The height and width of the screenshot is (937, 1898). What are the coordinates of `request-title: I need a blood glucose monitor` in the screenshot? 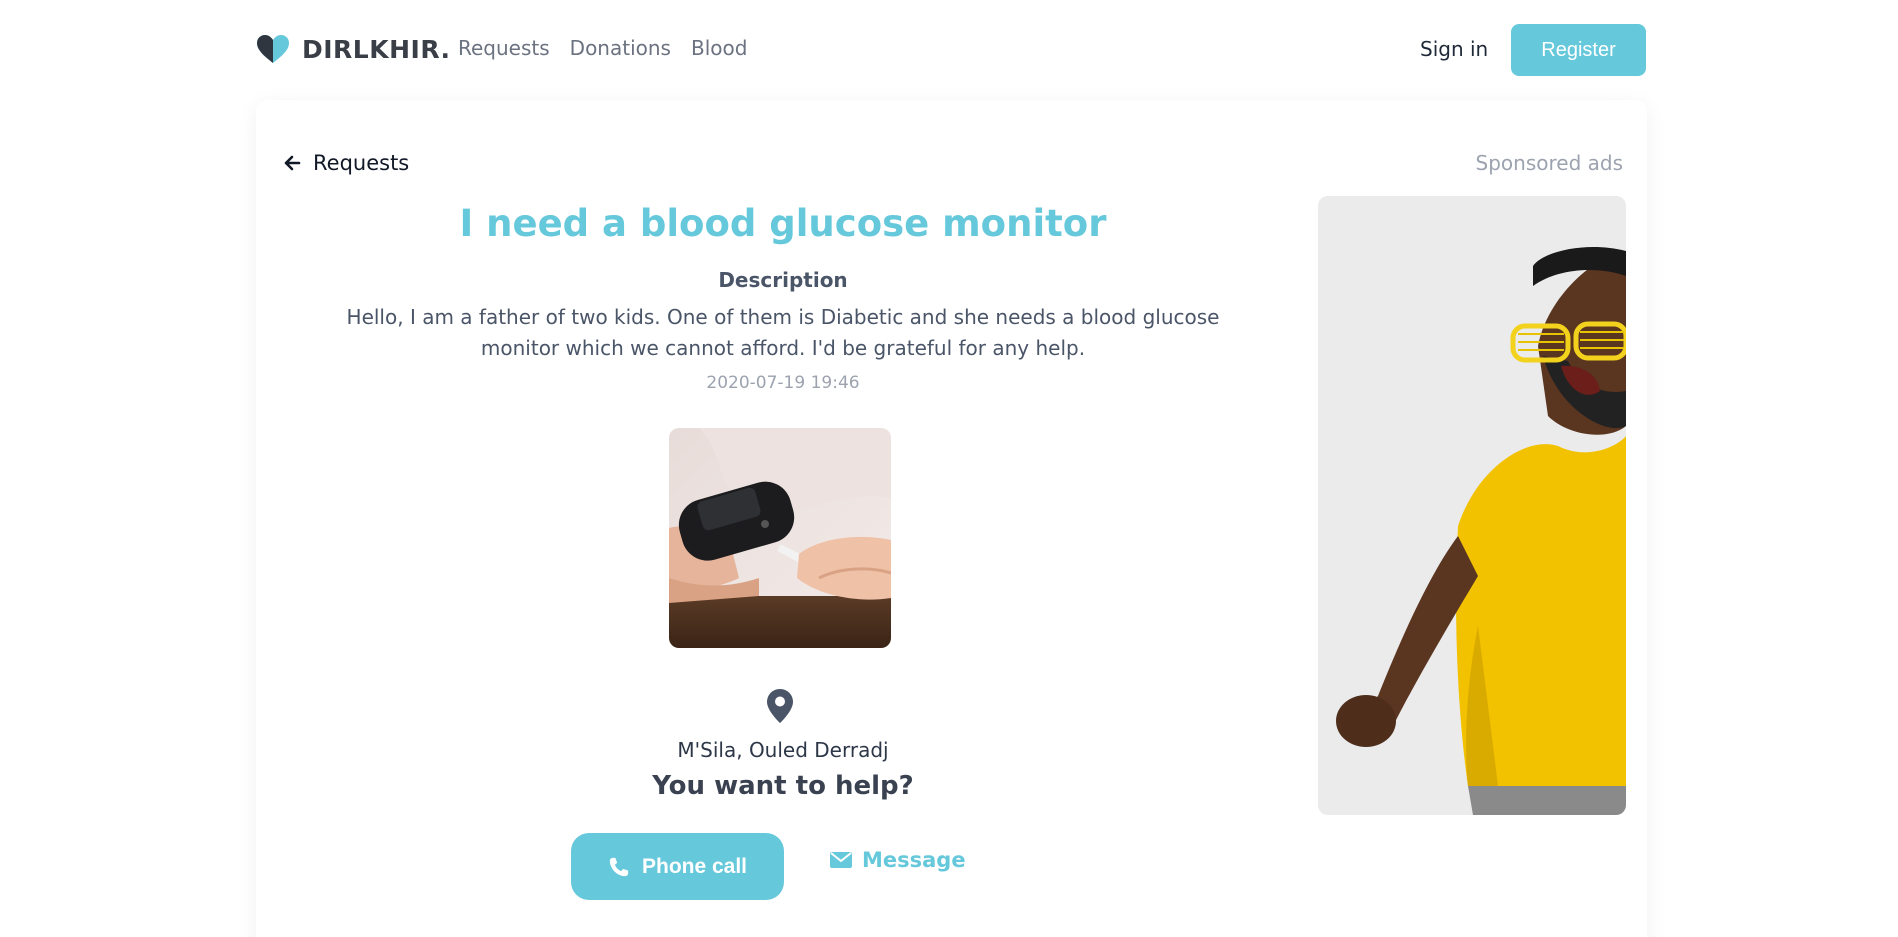 It's located at (783, 223).